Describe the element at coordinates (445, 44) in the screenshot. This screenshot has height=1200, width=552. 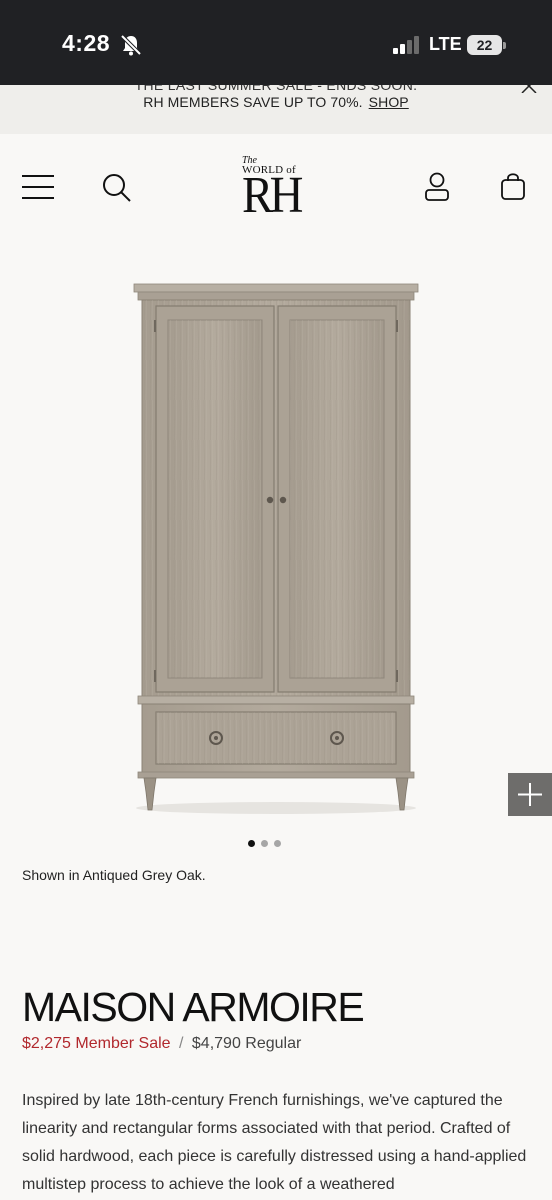
I see `network-label: LTE` at that location.